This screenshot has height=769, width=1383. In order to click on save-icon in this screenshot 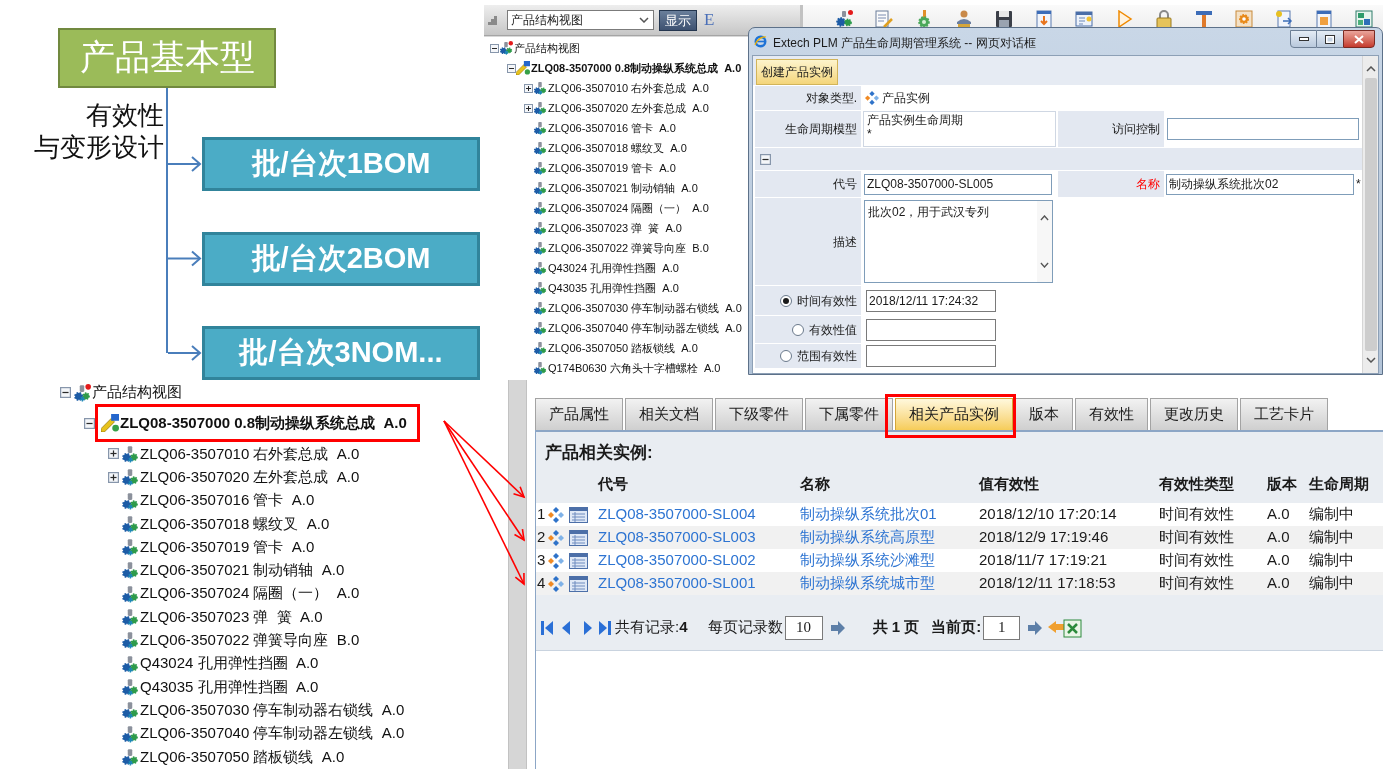, I will do `click(1004, 19)`.